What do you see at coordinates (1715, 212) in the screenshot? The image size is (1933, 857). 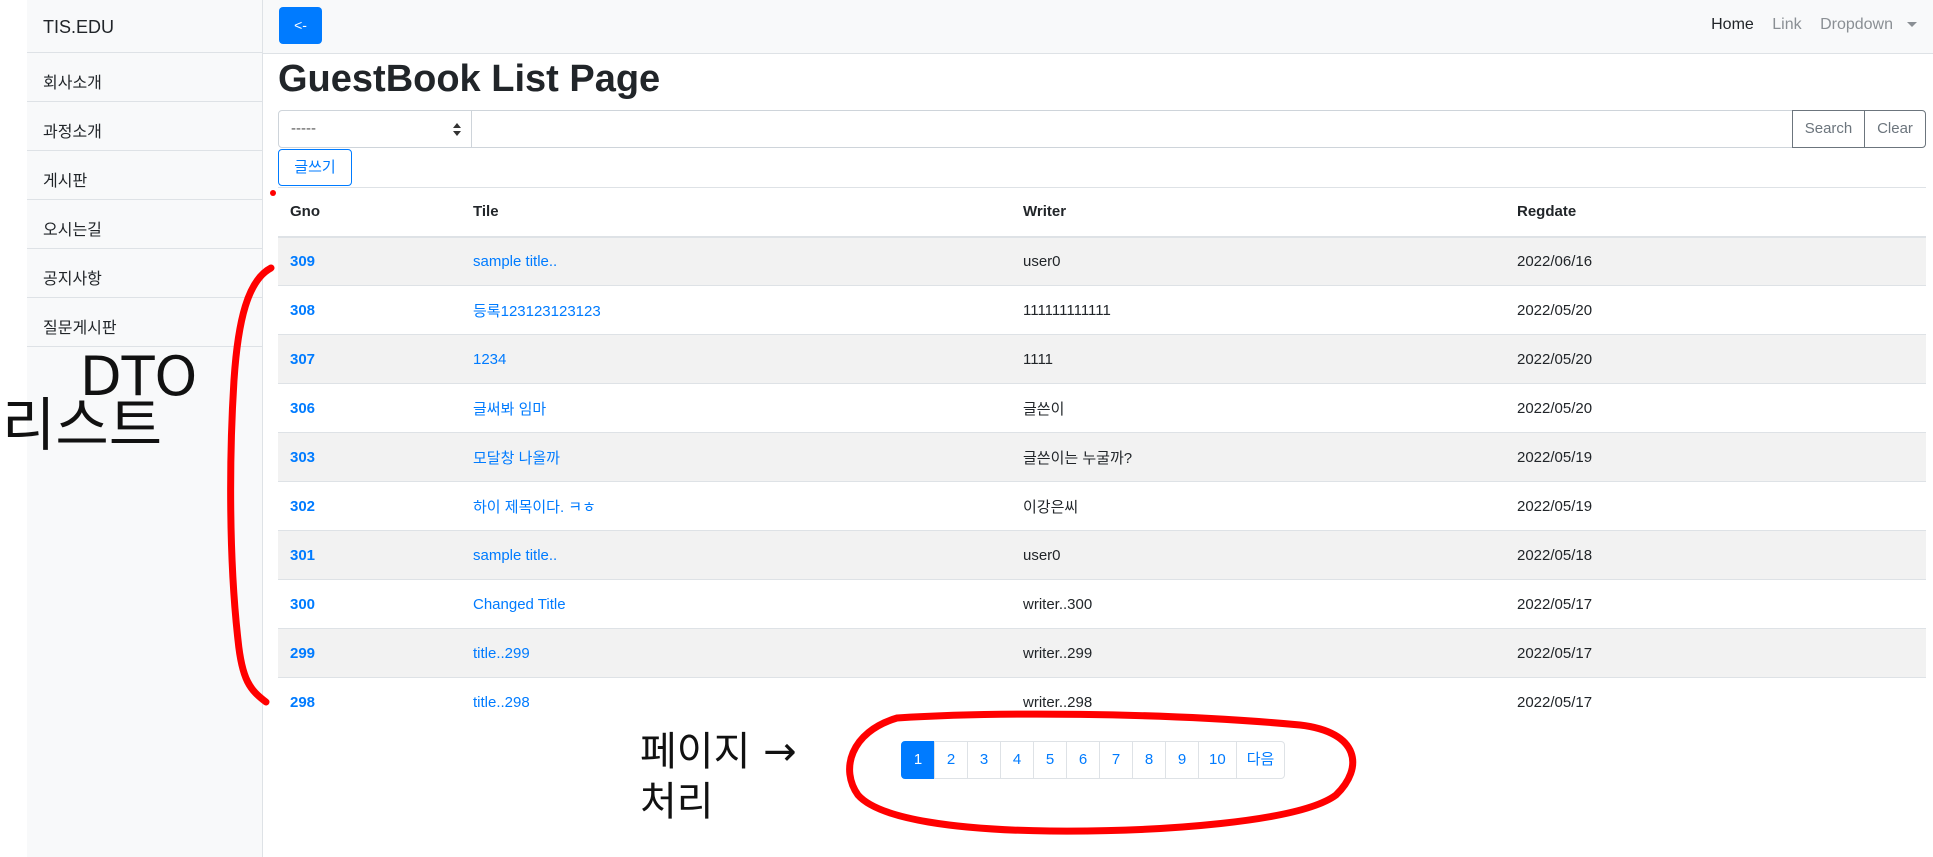 I see `header-regdate: Regdate` at bounding box center [1715, 212].